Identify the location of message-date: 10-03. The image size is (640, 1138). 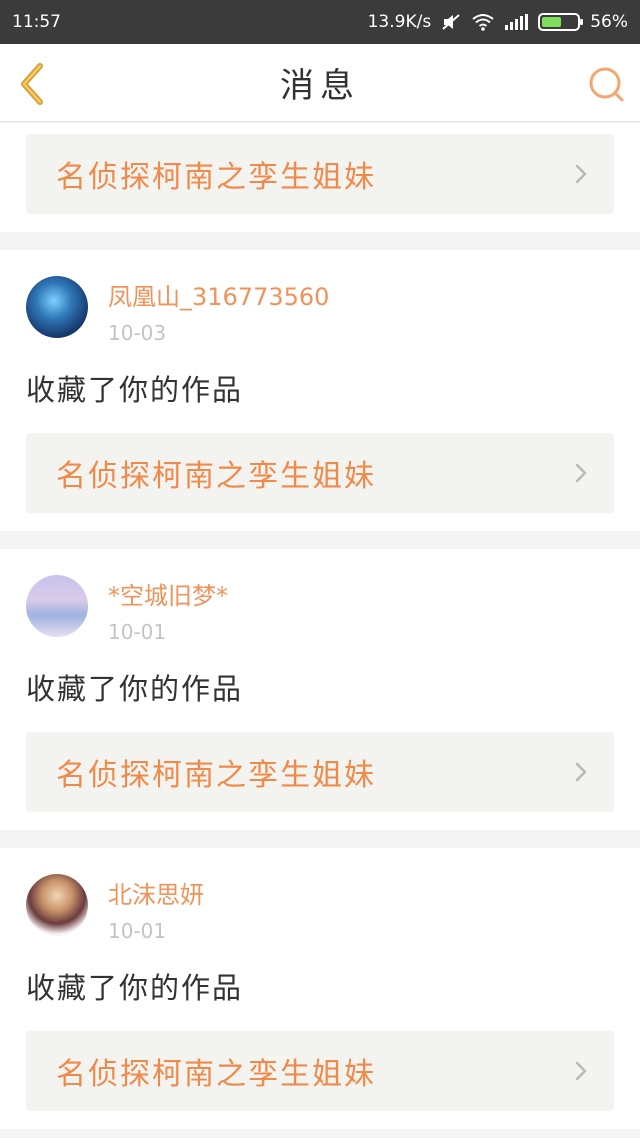
(137, 333).